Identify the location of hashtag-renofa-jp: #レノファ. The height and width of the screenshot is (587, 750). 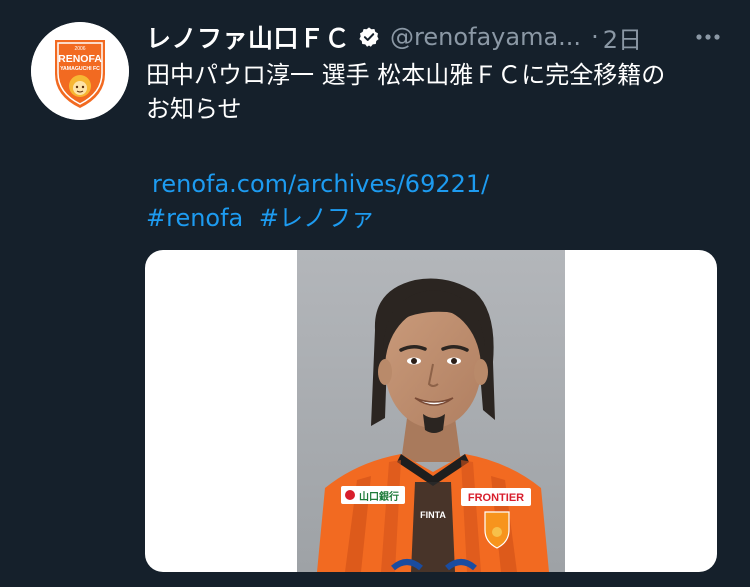
(317, 218).